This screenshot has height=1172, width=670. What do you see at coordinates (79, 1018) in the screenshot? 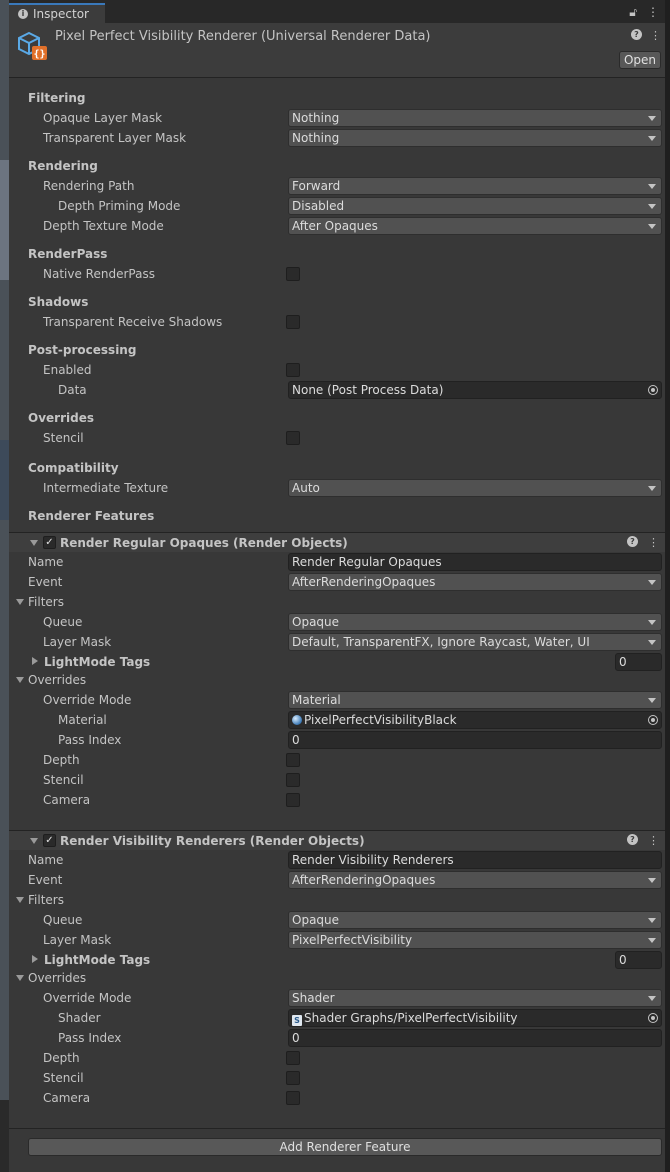
I see `field-label: Shader` at bounding box center [79, 1018].